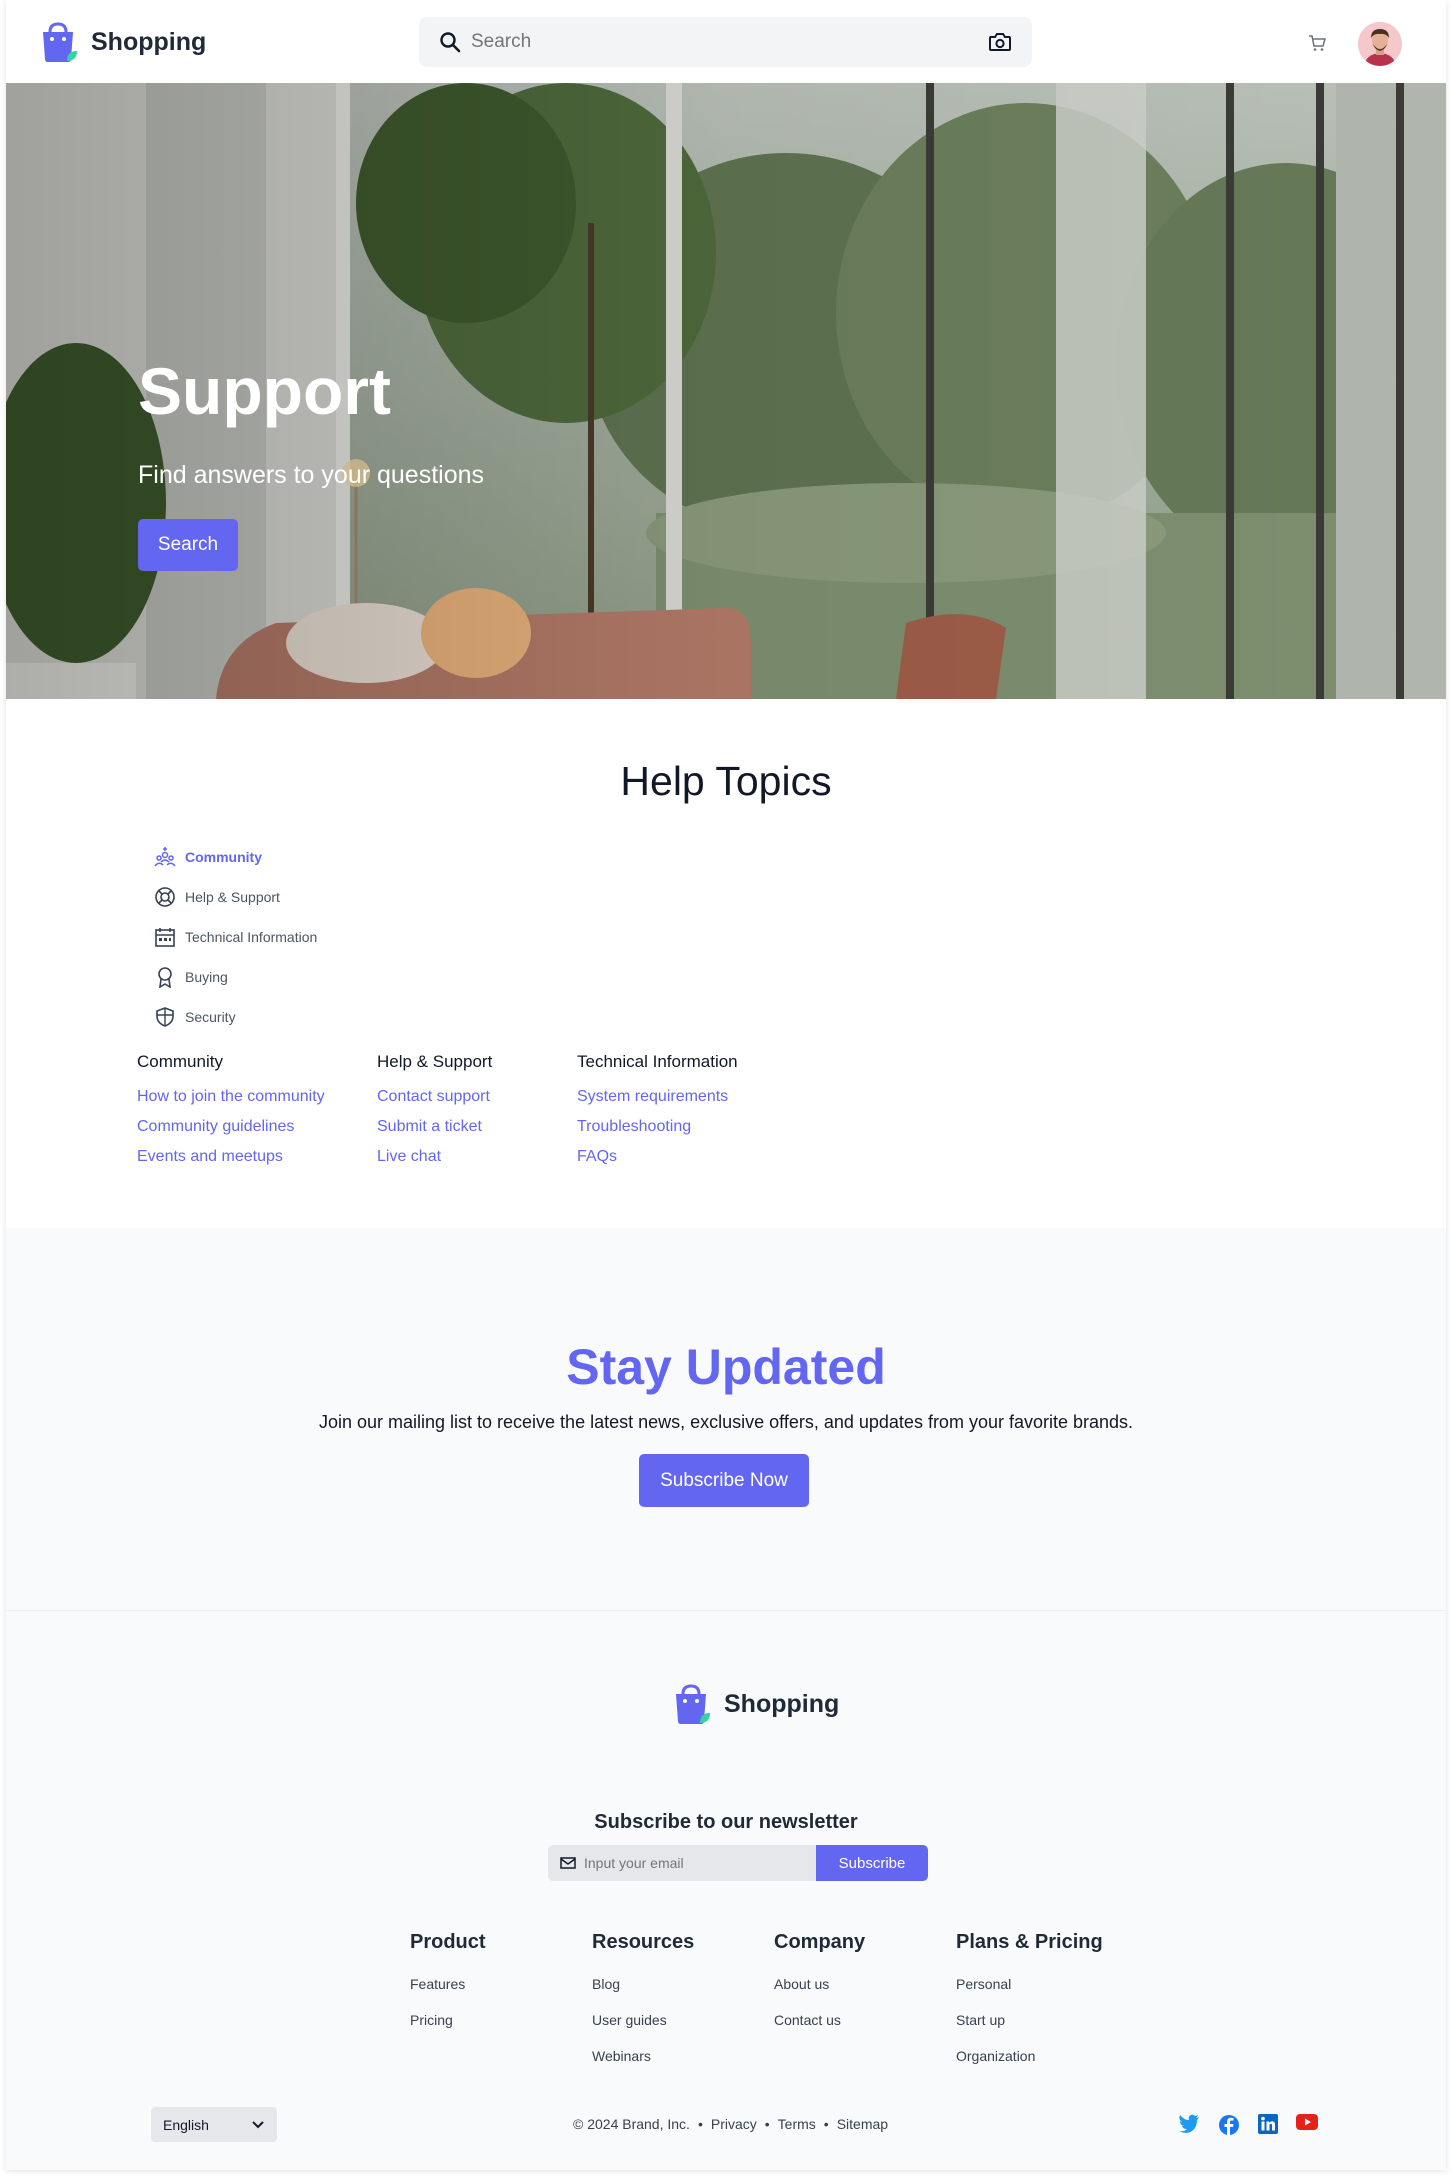  What do you see at coordinates (223, 857) in the screenshot?
I see `topic-label: Community` at bounding box center [223, 857].